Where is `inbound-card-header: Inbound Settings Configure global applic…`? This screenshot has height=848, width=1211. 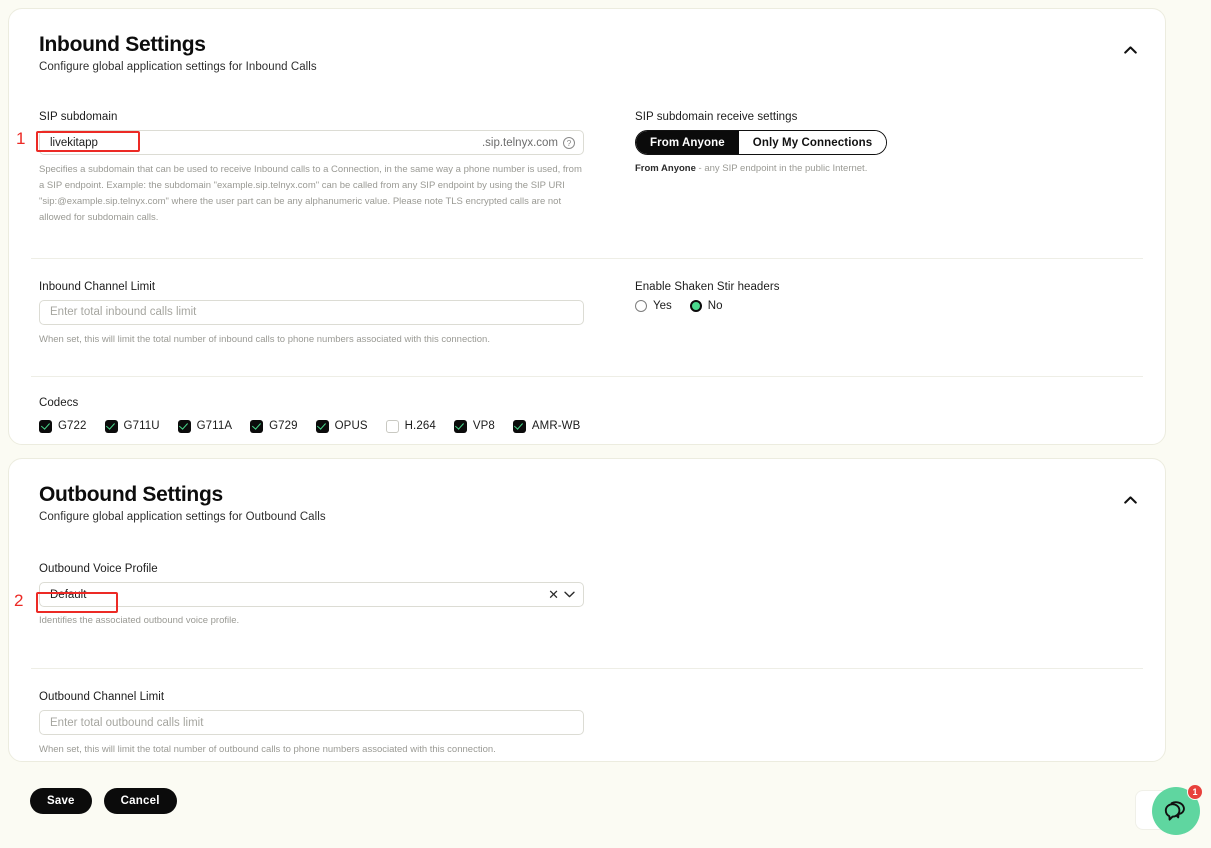 inbound-card-header: Inbound Settings Configure global applic… is located at coordinates (587, 41).